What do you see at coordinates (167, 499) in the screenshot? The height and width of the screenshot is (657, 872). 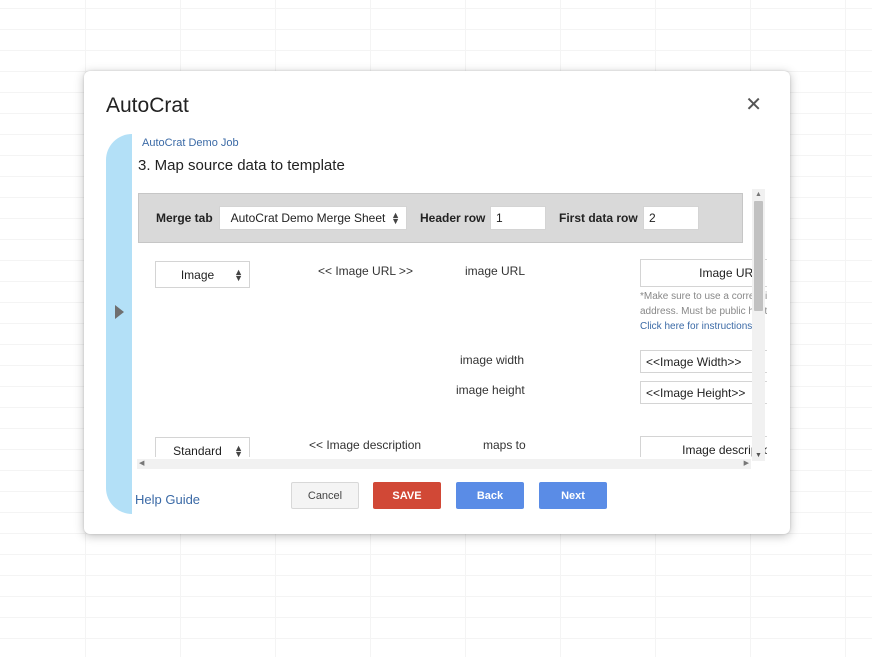 I see `help-guide-link: Help Guide` at bounding box center [167, 499].